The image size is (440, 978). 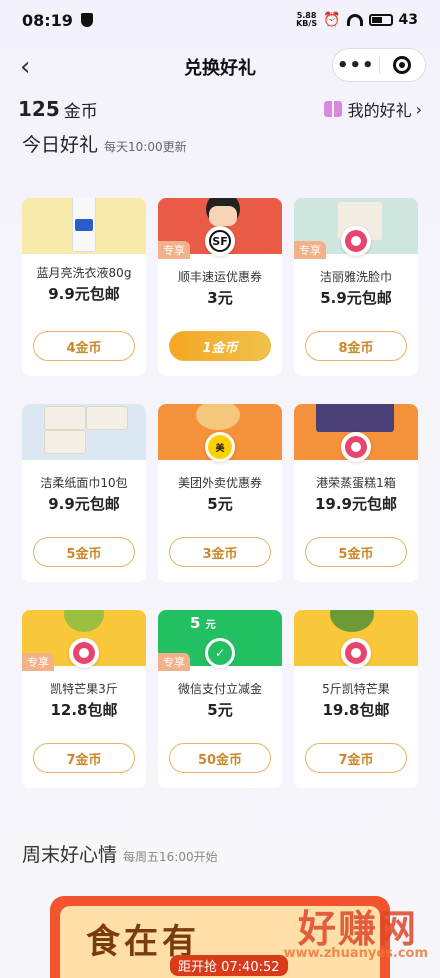 I want to click on product-price: 12.8包邮, so click(x=84, y=710).